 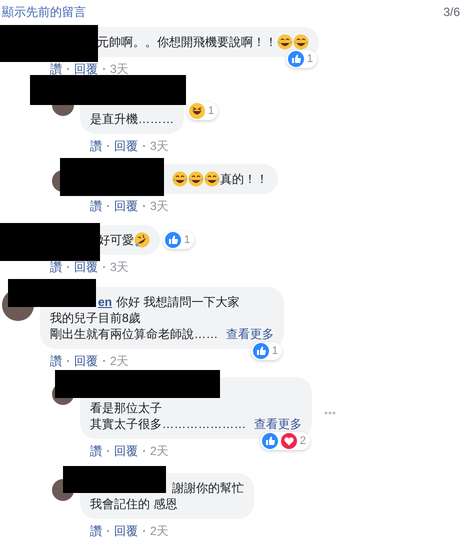 What do you see at coordinates (105, 302) in the screenshot?
I see `author-name: en` at bounding box center [105, 302].